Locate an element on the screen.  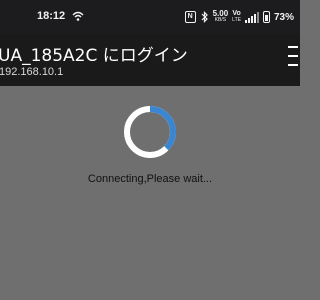
wifi-icon is located at coordinates (78, 16).